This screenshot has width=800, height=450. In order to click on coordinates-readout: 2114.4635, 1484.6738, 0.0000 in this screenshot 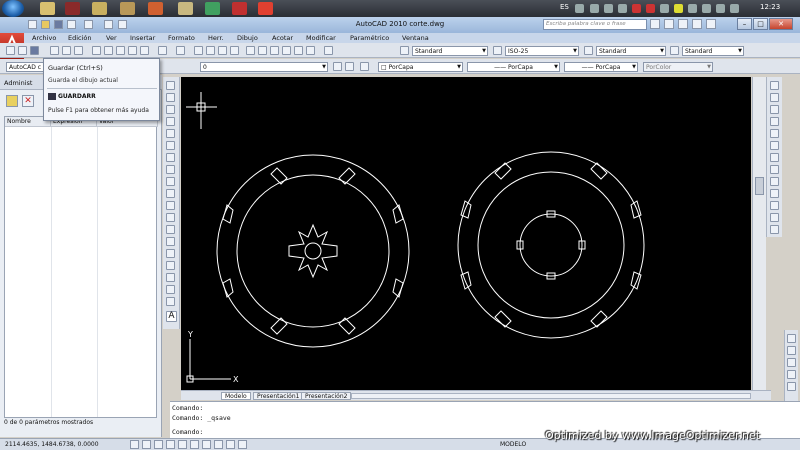, I will do `click(52, 444)`.